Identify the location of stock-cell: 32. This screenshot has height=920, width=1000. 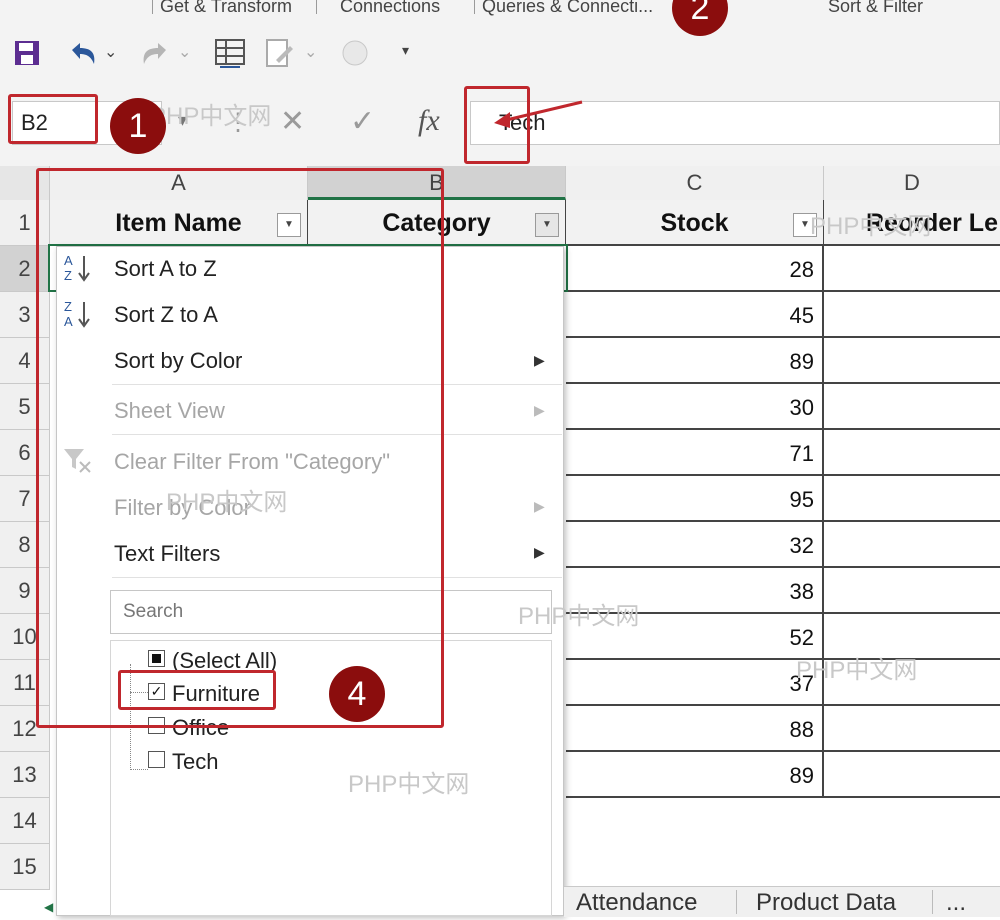
(695, 545).